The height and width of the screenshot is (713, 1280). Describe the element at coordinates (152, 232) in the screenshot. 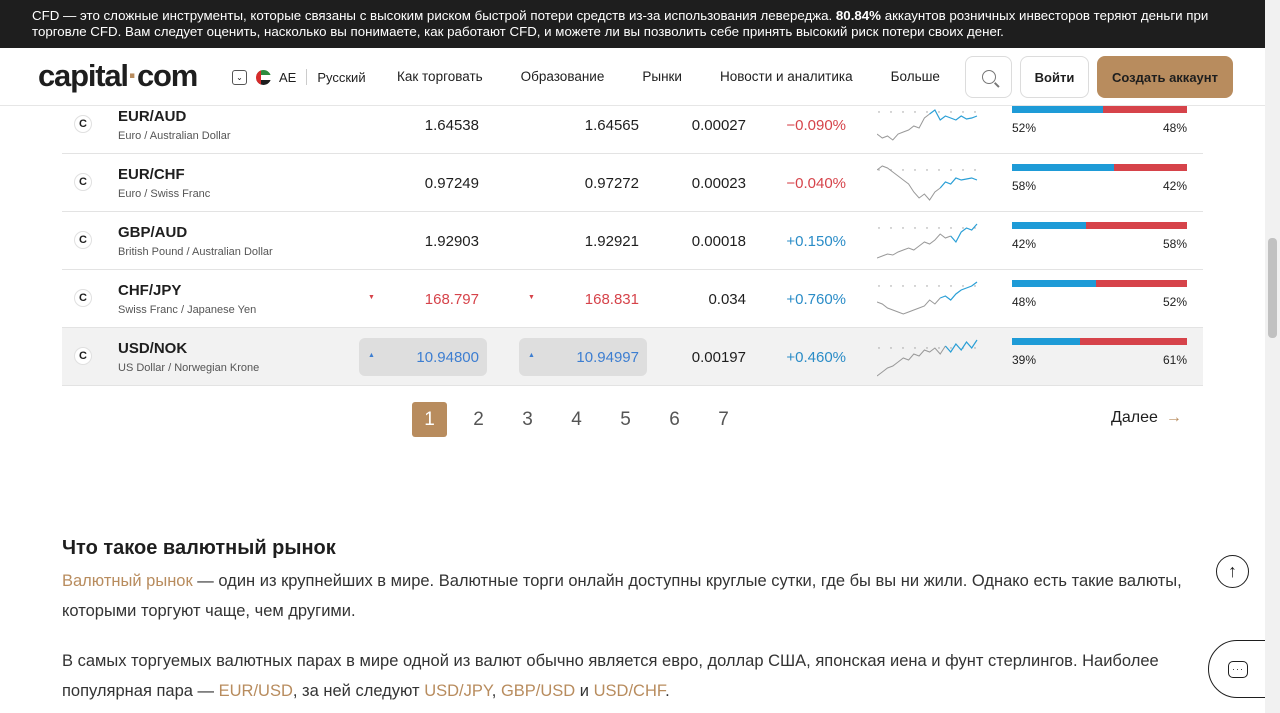

I see `instrument-symbol: GBP/AUD` at that location.